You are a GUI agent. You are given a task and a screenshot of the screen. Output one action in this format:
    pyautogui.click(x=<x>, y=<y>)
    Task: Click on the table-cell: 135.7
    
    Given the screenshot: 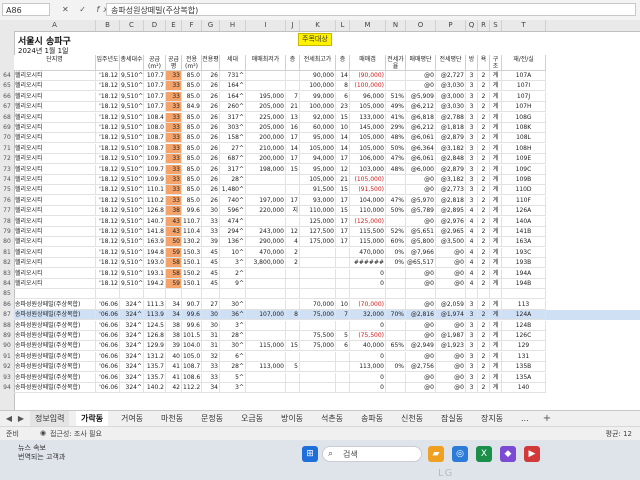 What is the action you would take?
    pyautogui.click(x=155, y=367)
    